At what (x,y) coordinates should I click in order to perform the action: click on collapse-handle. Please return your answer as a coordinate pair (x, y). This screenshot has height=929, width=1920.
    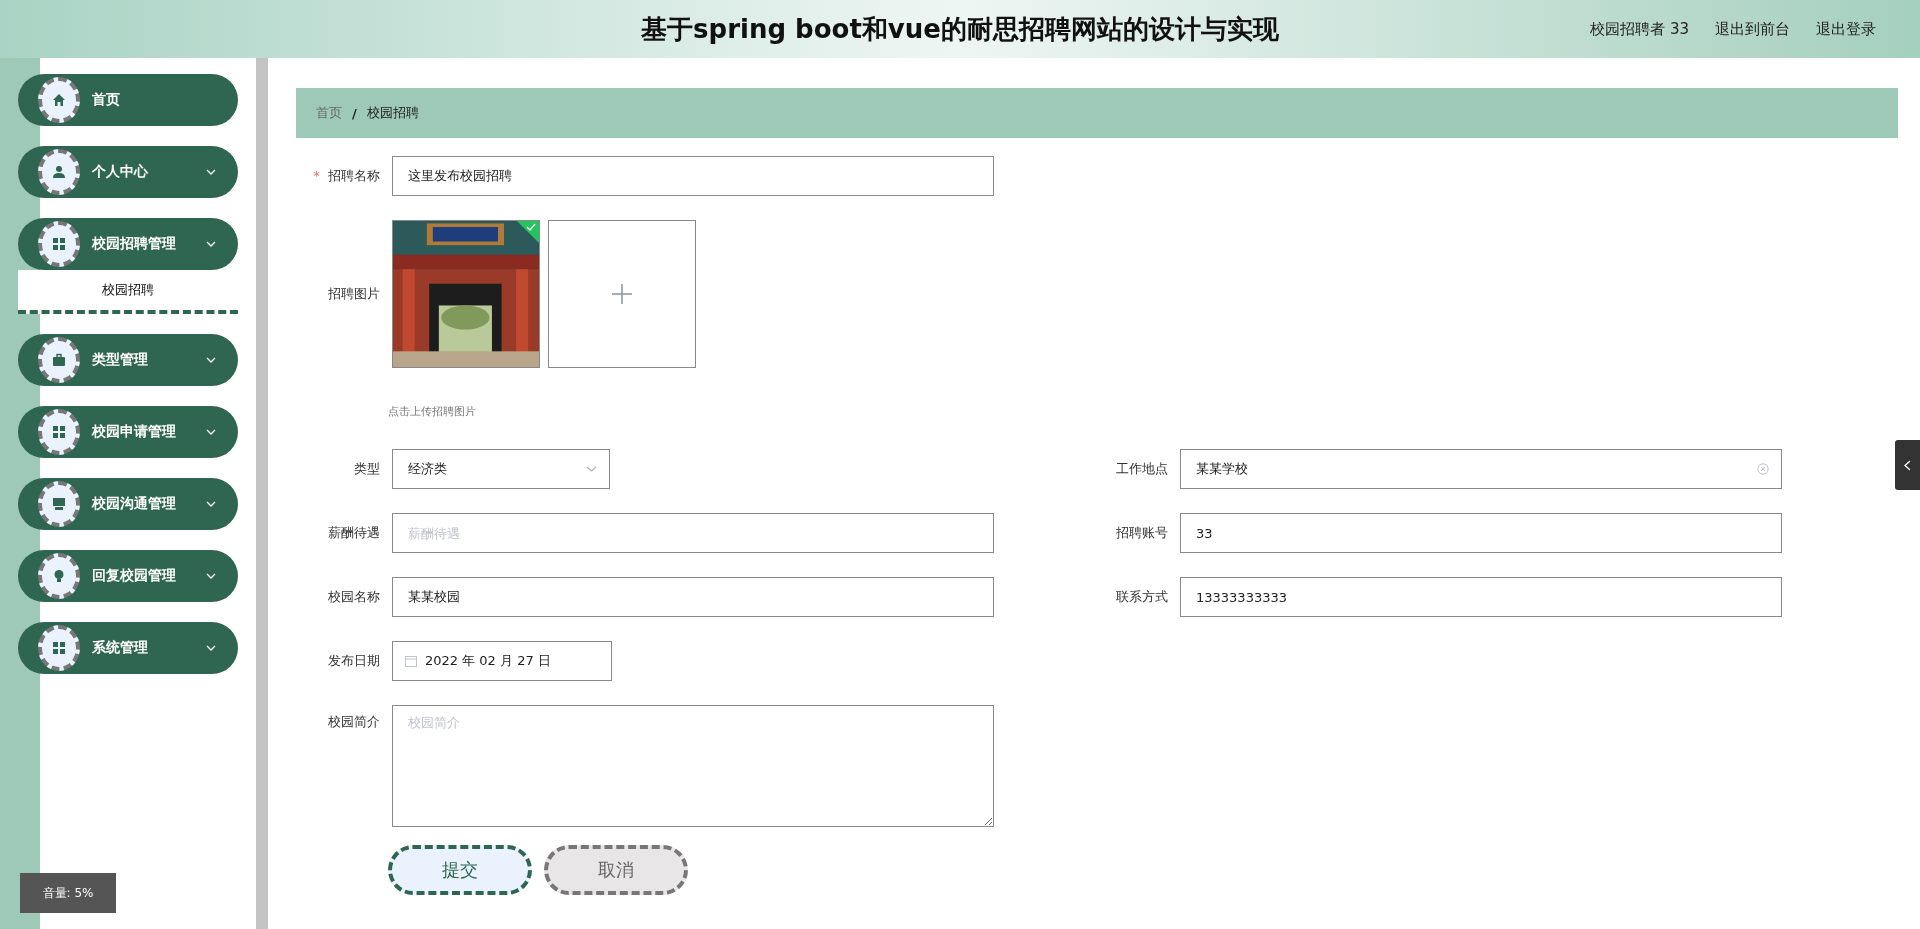
    Looking at the image, I should click on (1907, 465).